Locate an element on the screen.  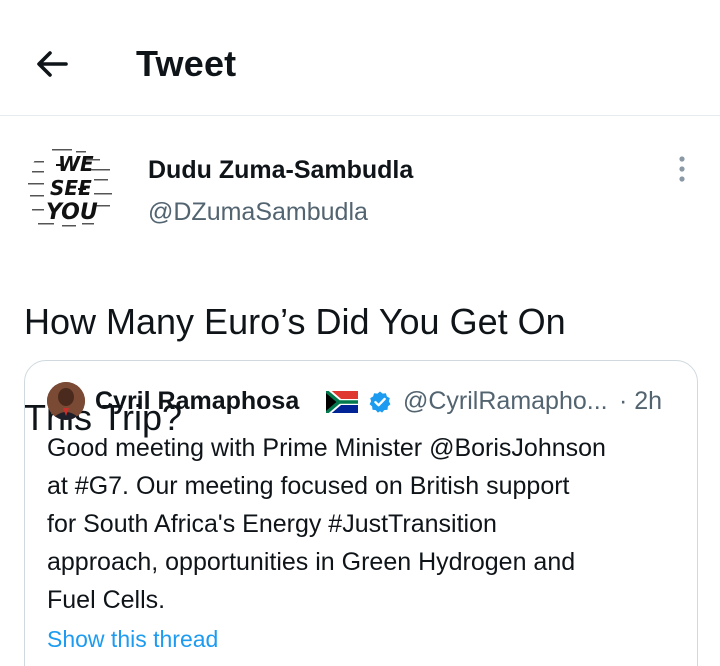
quoted-timestamp: · 2h is located at coordinates (641, 401).